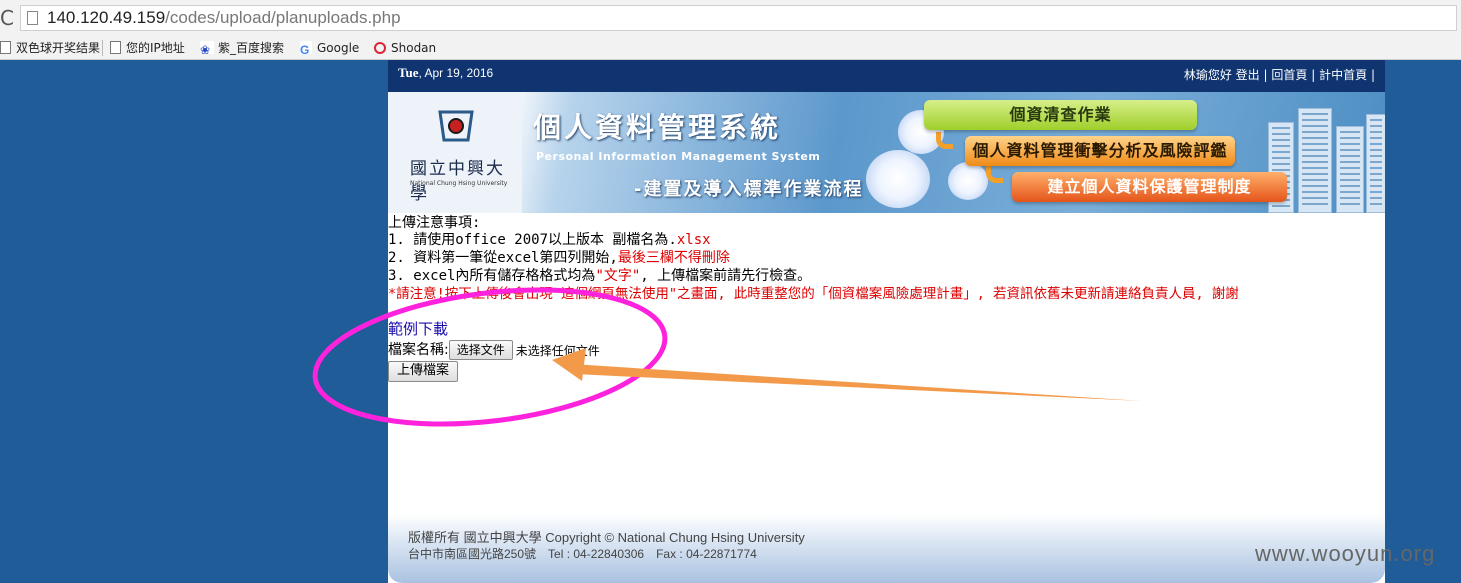 The image size is (1461, 583). What do you see at coordinates (600, 276) in the screenshot?
I see `notice-item-3: 3. excel內所有儲存格格式均為"文字", 上傳檔案前請先行檢查。` at bounding box center [600, 276].